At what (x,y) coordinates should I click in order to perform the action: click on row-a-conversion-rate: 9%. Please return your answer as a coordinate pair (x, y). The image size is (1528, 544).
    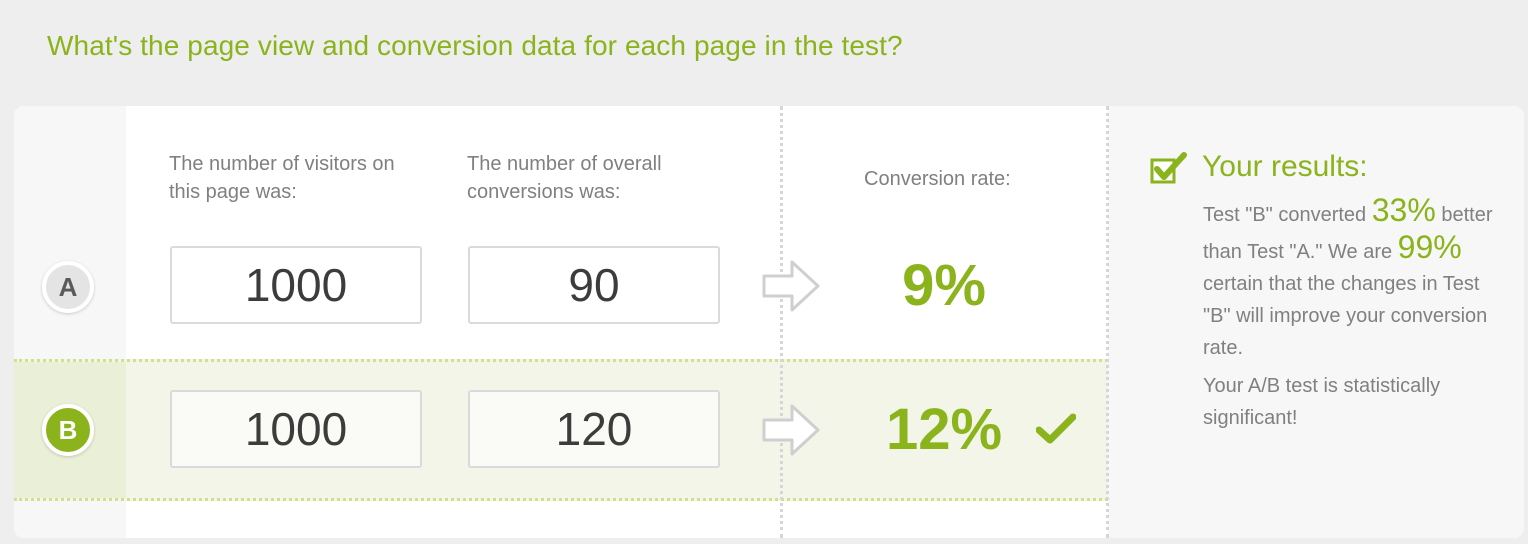
    Looking at the image, I should click on (944, 285).